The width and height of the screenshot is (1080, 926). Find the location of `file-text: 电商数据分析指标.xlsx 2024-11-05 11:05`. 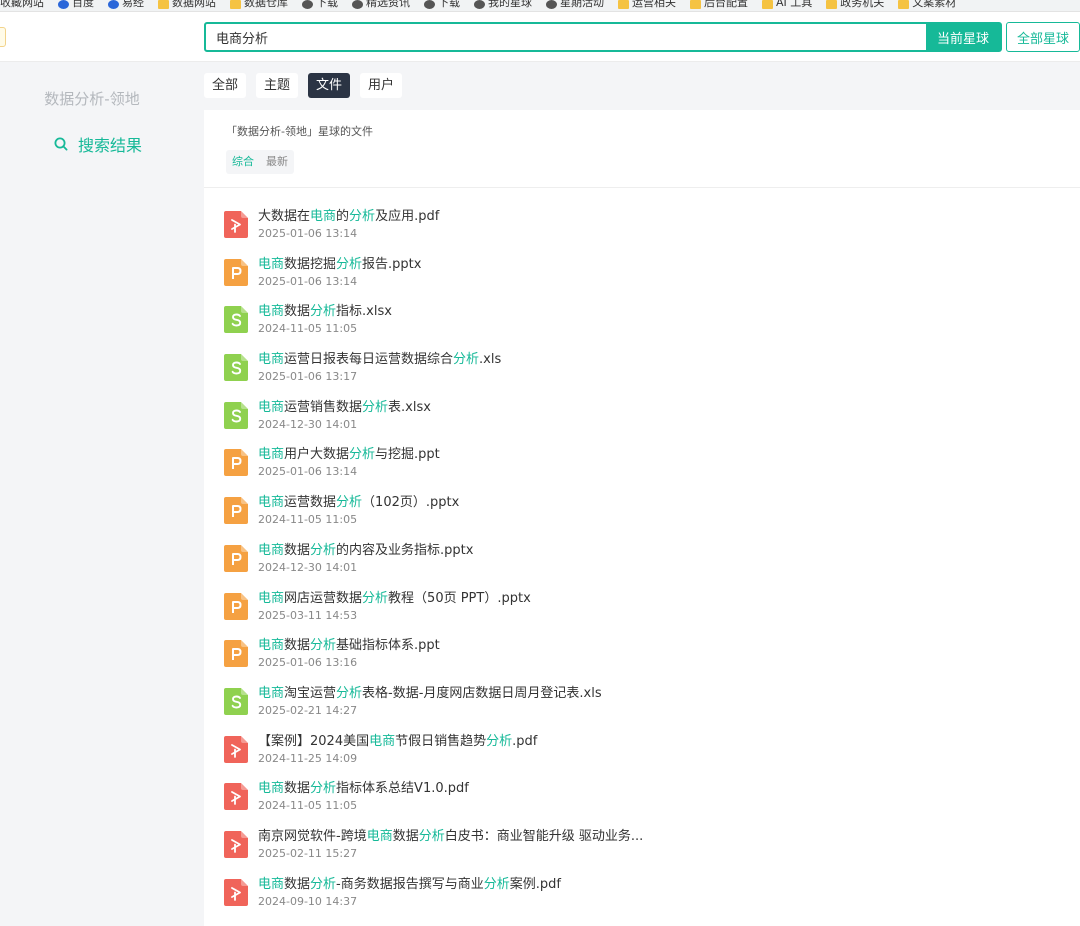

file-text: 电商数据分析指标.xlsx 2024-11-05 11:05 is located at coordinates (325, 319).